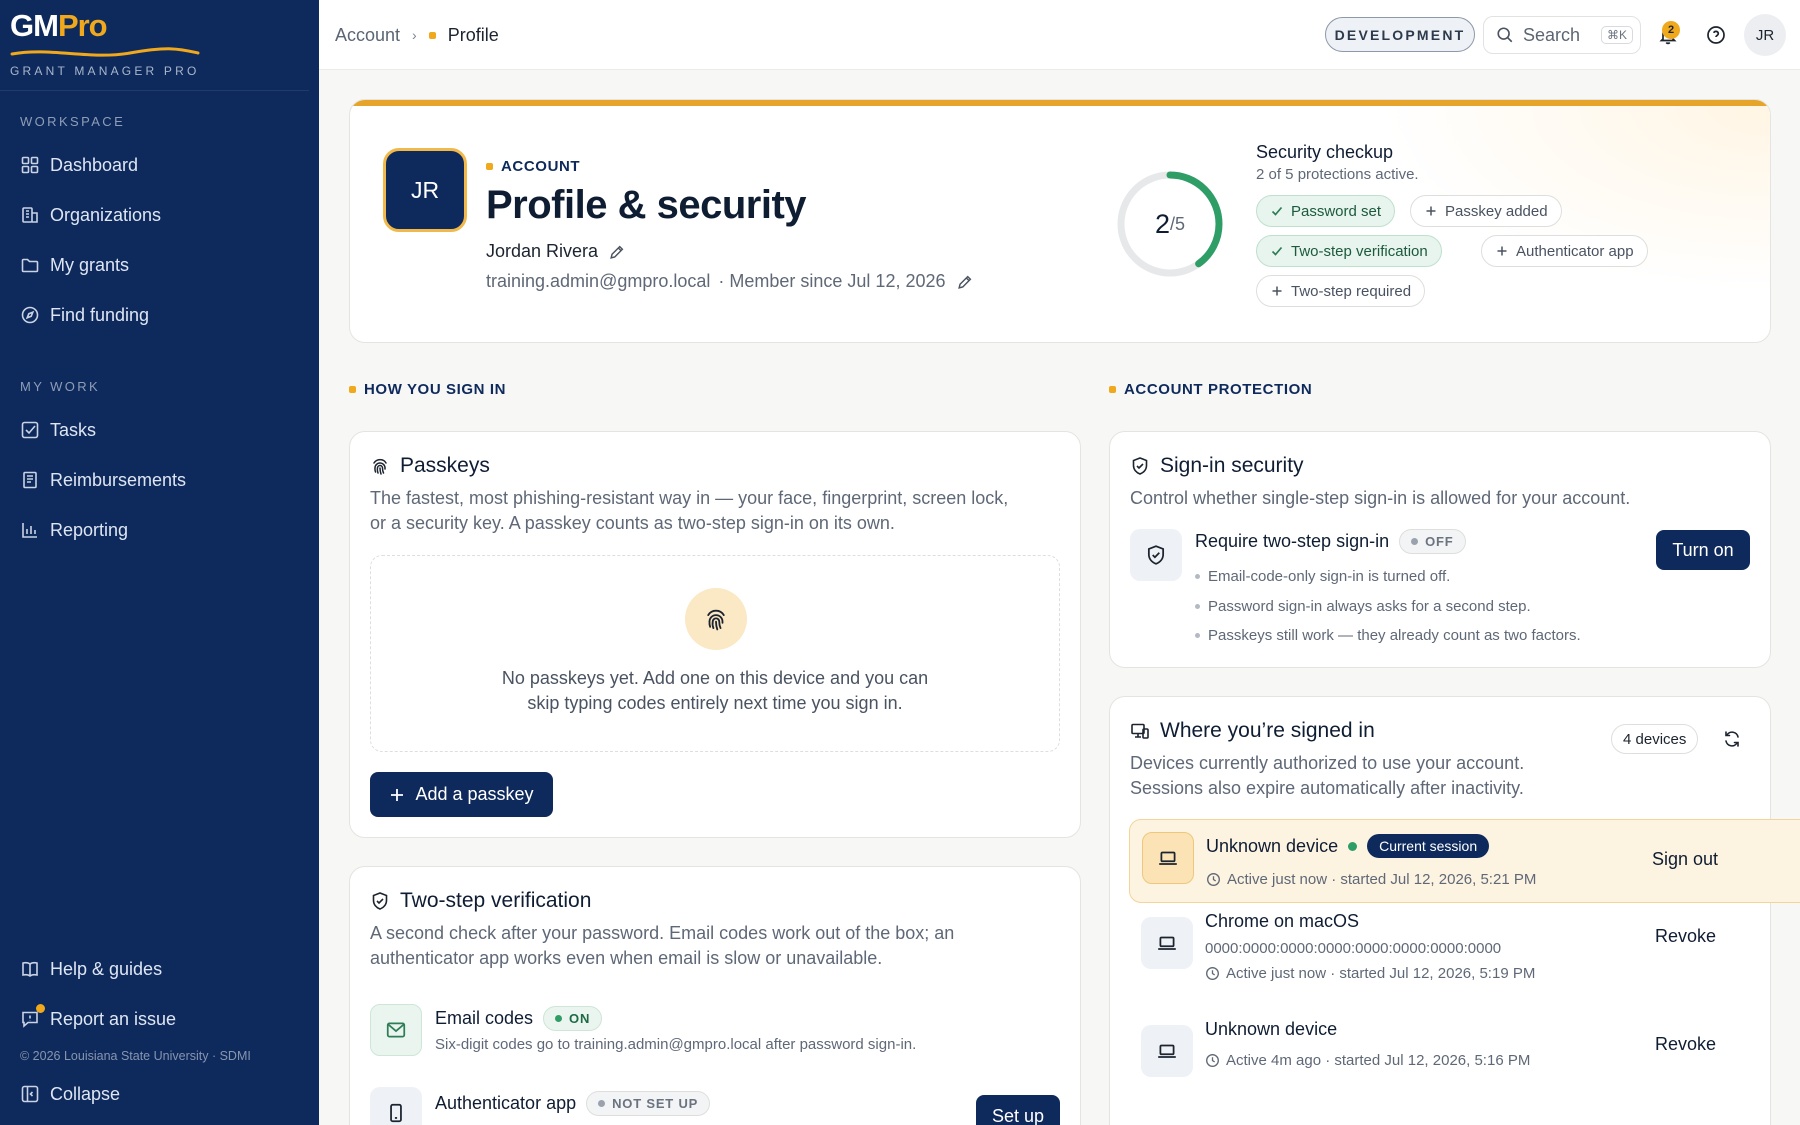 The image size is (1800, 1125). Describe the element at coordinates (1765, 35) in the screenshot. I see `user-avatar: JR` at that location.